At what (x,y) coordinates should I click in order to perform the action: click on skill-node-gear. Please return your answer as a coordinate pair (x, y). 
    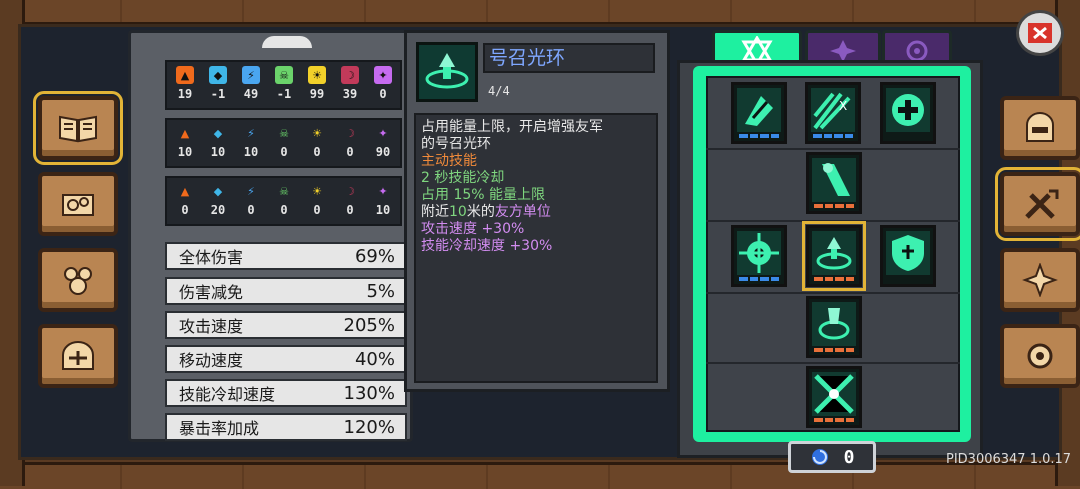
    Looking at the image, I should click on (759, 256).